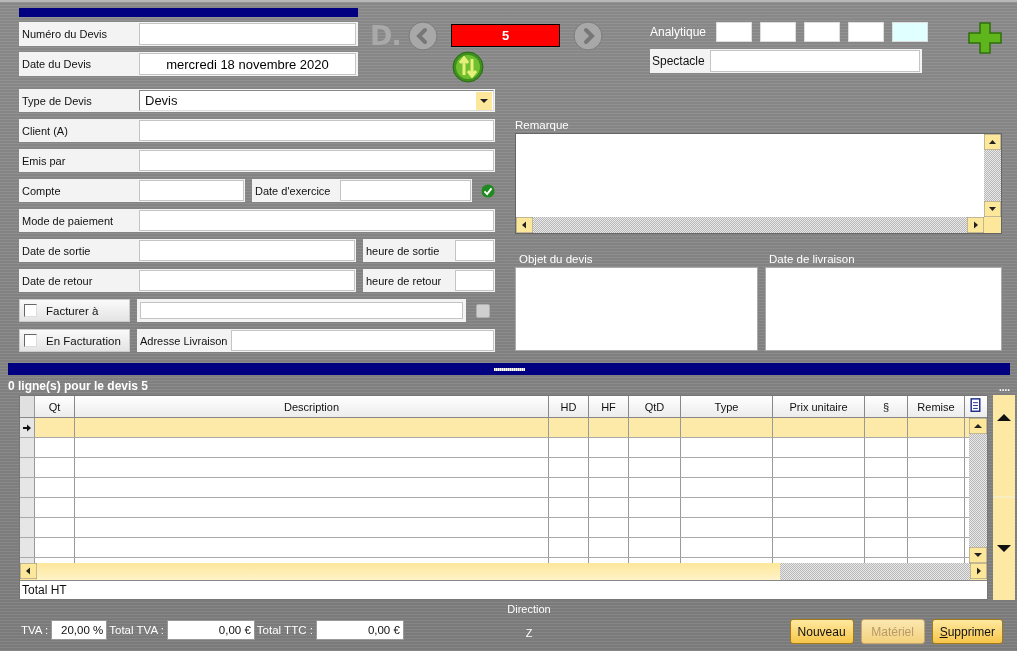  Describe the element at coordinates (312, 406) in the screenshot. I see `column-header: Description` at that location.